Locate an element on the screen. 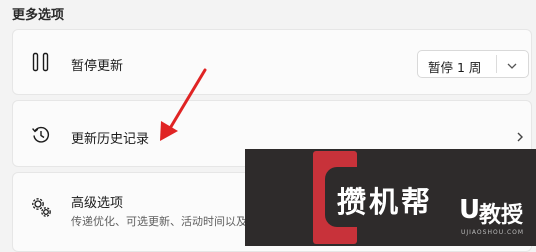 This screenshot has height=252, width=536. update-history-label: 更新历史记录 is located at coordinates (110, 139).